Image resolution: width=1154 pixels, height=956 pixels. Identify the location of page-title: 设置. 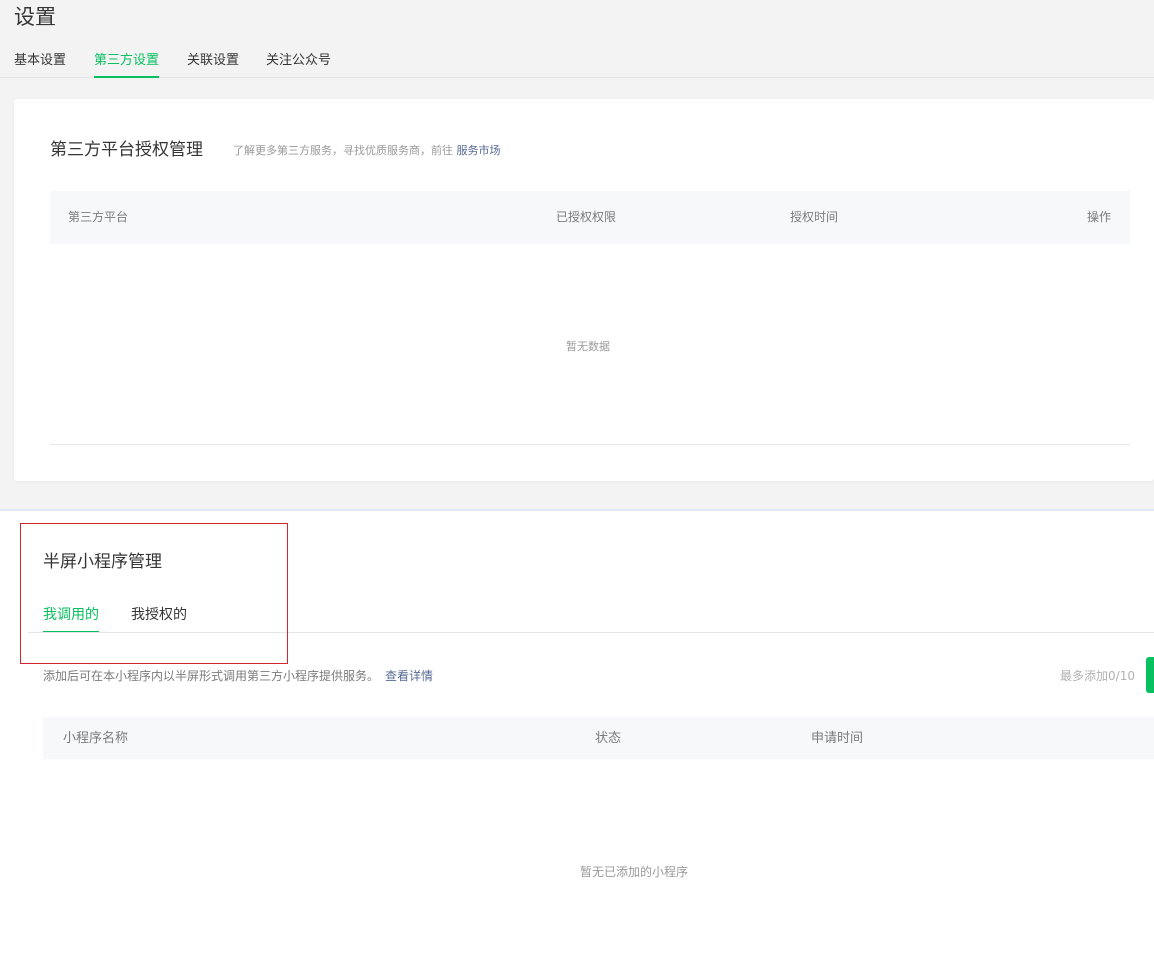
(35, 17).